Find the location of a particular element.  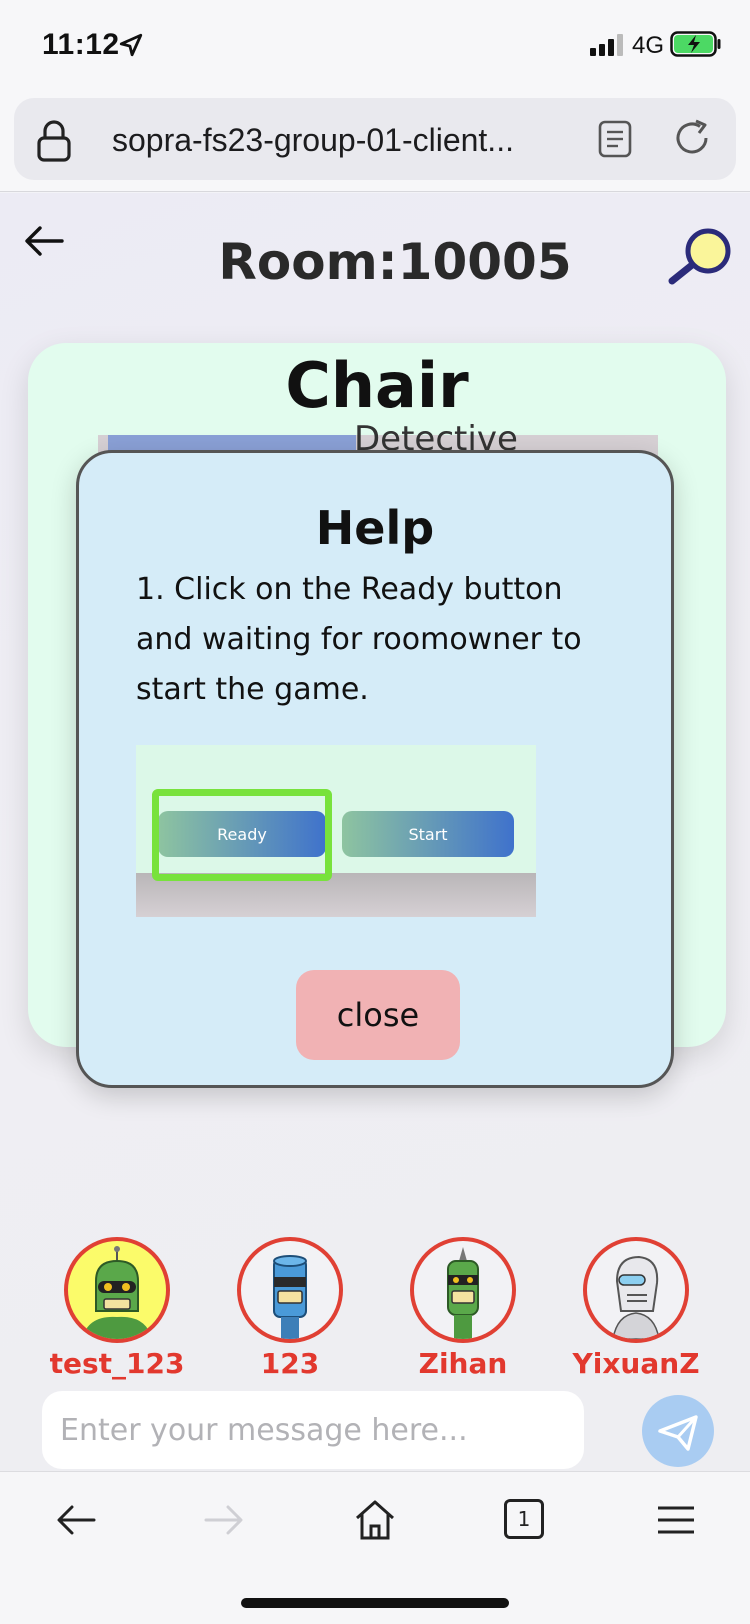

player-name: 123 is located at coordinates (290, 1363).